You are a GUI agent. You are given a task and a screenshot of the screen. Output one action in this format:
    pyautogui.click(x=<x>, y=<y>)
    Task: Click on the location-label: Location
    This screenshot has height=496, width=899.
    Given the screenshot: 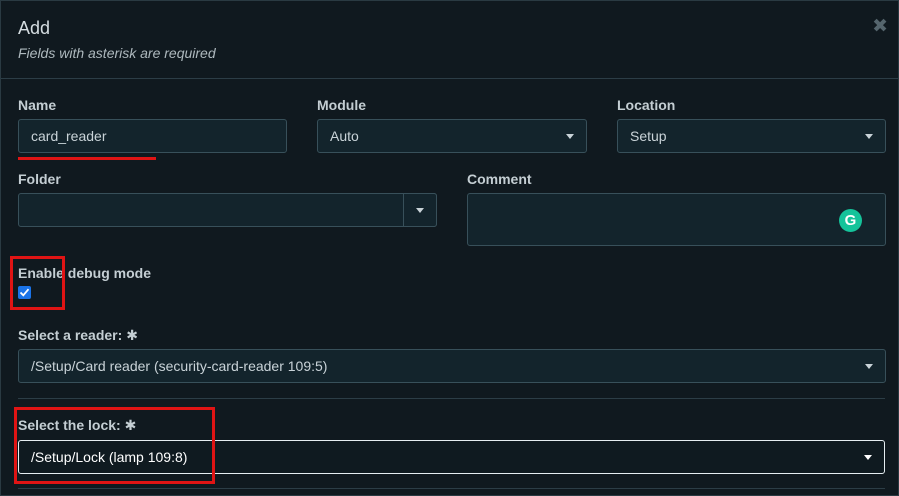 What is the action you would take?
    pyautogui.click(x=646, y=105)
    